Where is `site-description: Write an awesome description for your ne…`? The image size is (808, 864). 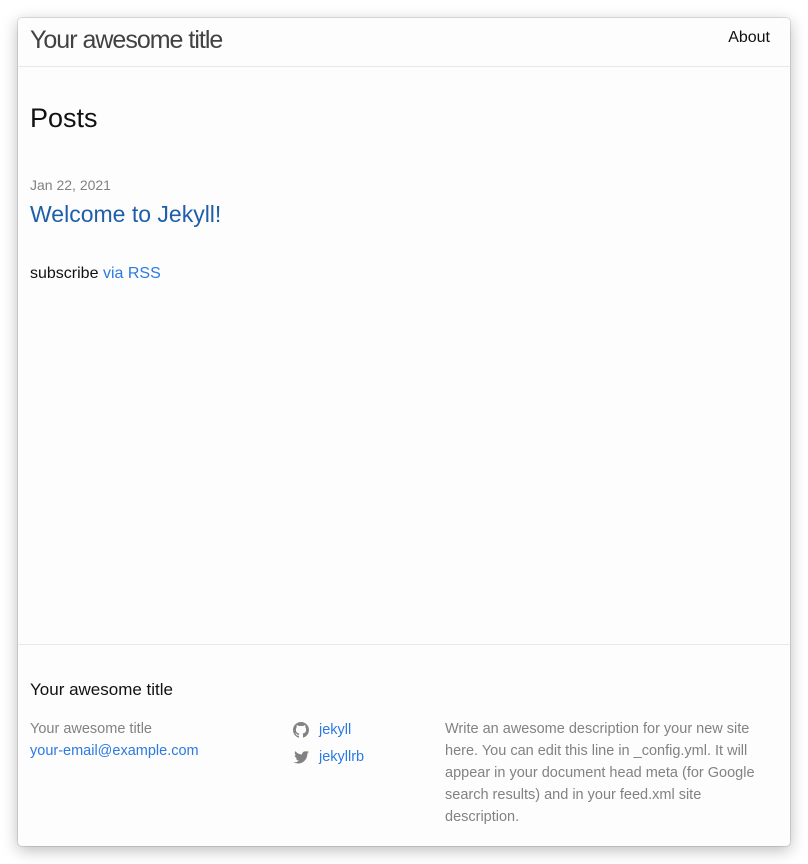 site-description: Write an awesome description for your ne… is located at coordinates (600, 773).